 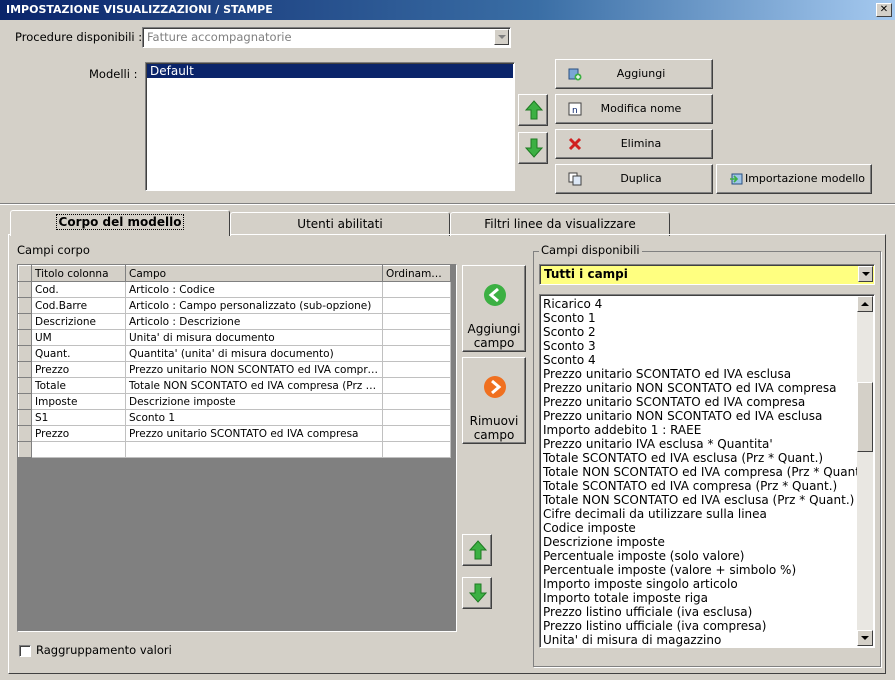 I want to click on campo-disponibile-item: Descrizione imposte, so click(x=707, y=542).